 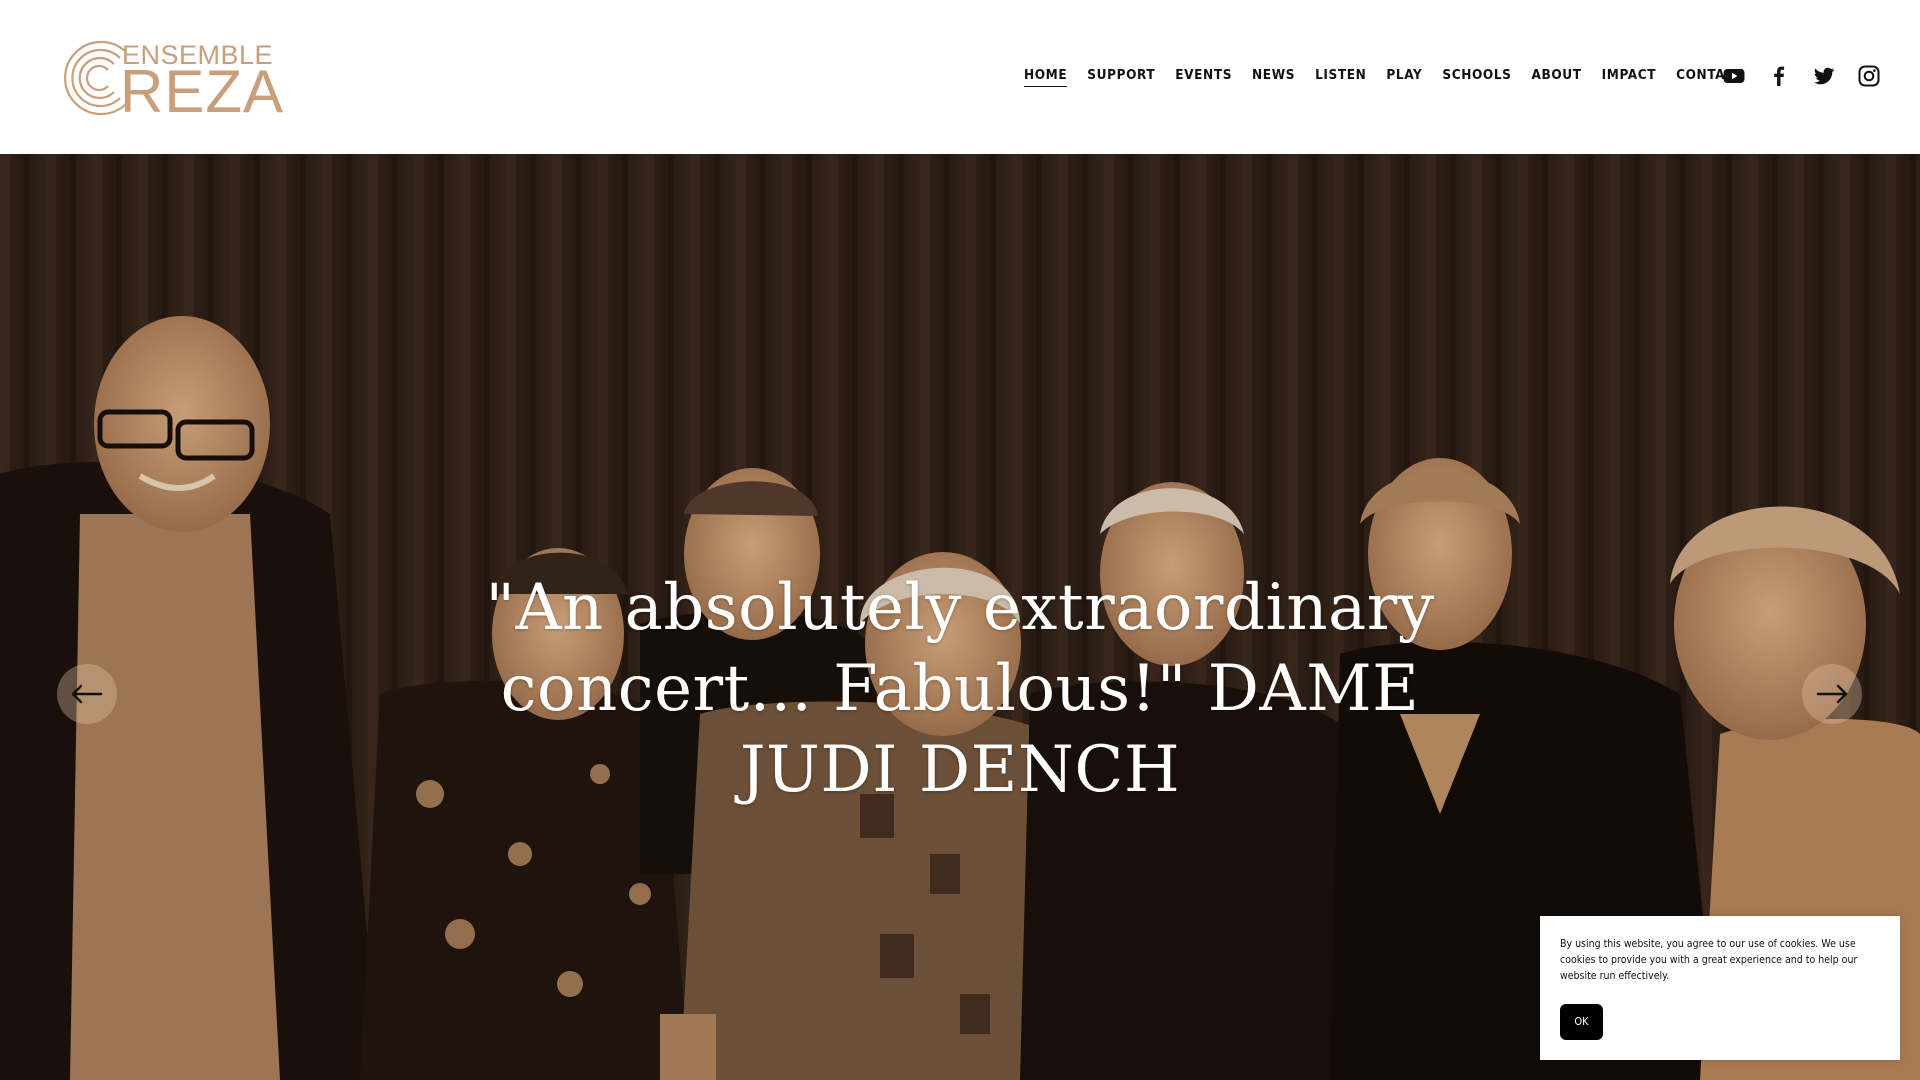 What do you see at coordinates (1779, 76) in the screenshot?
I see `facebook-icon` at bounding box center [1779, 76].